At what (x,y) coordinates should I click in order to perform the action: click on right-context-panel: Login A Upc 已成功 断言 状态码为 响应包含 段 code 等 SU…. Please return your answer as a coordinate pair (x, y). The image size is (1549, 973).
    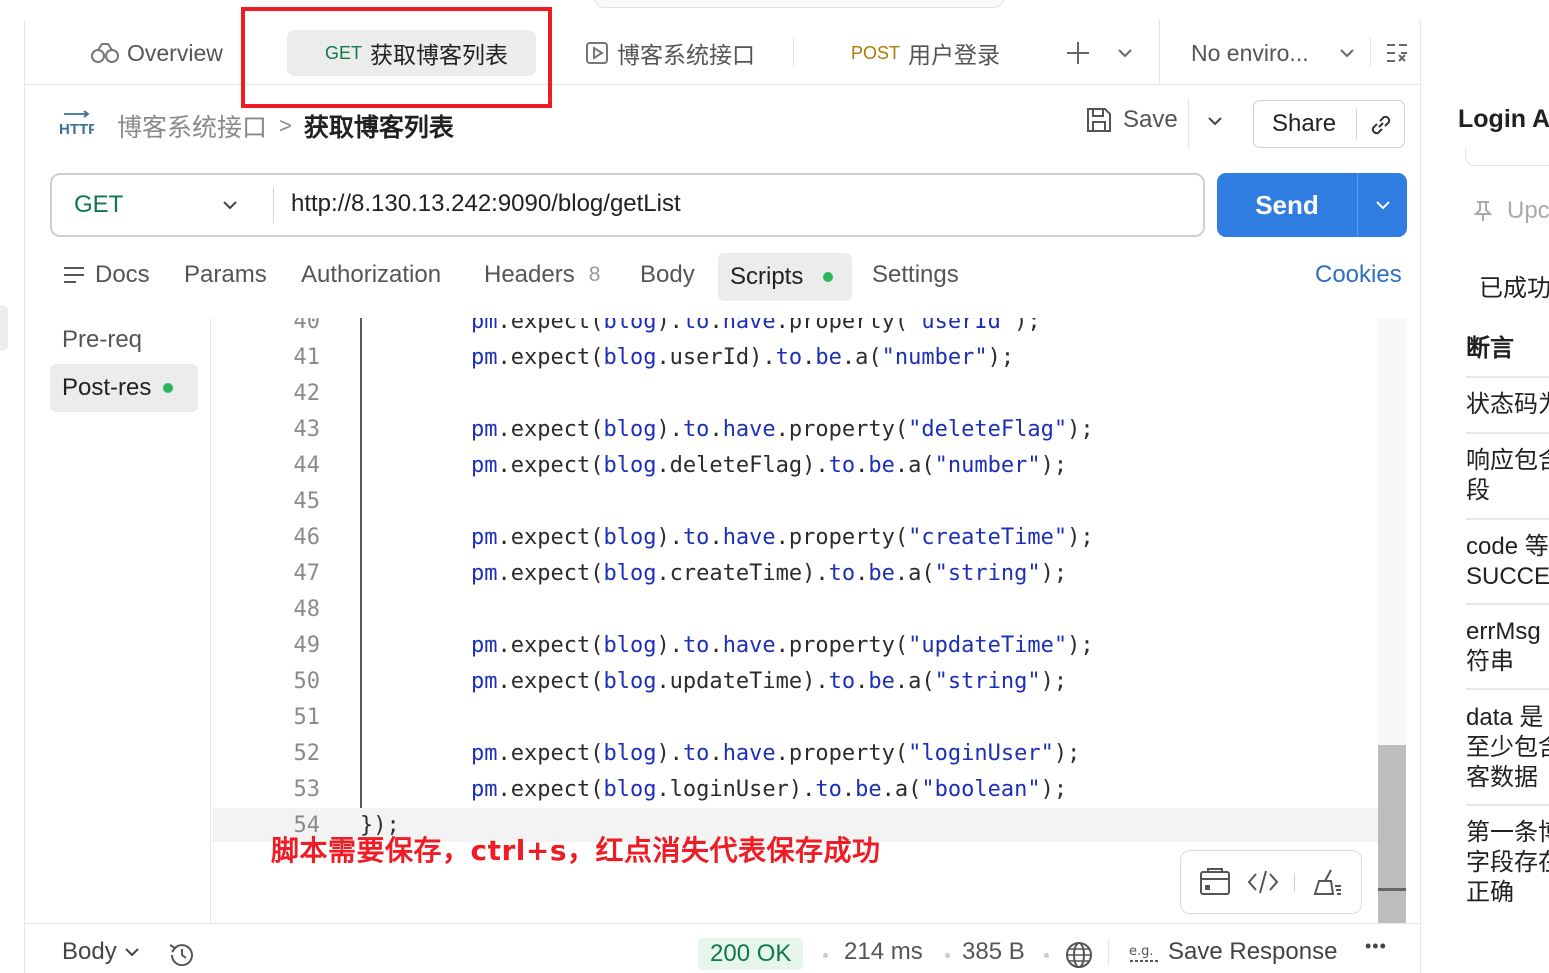
    Looking at the image, I should click on (1484, 496).